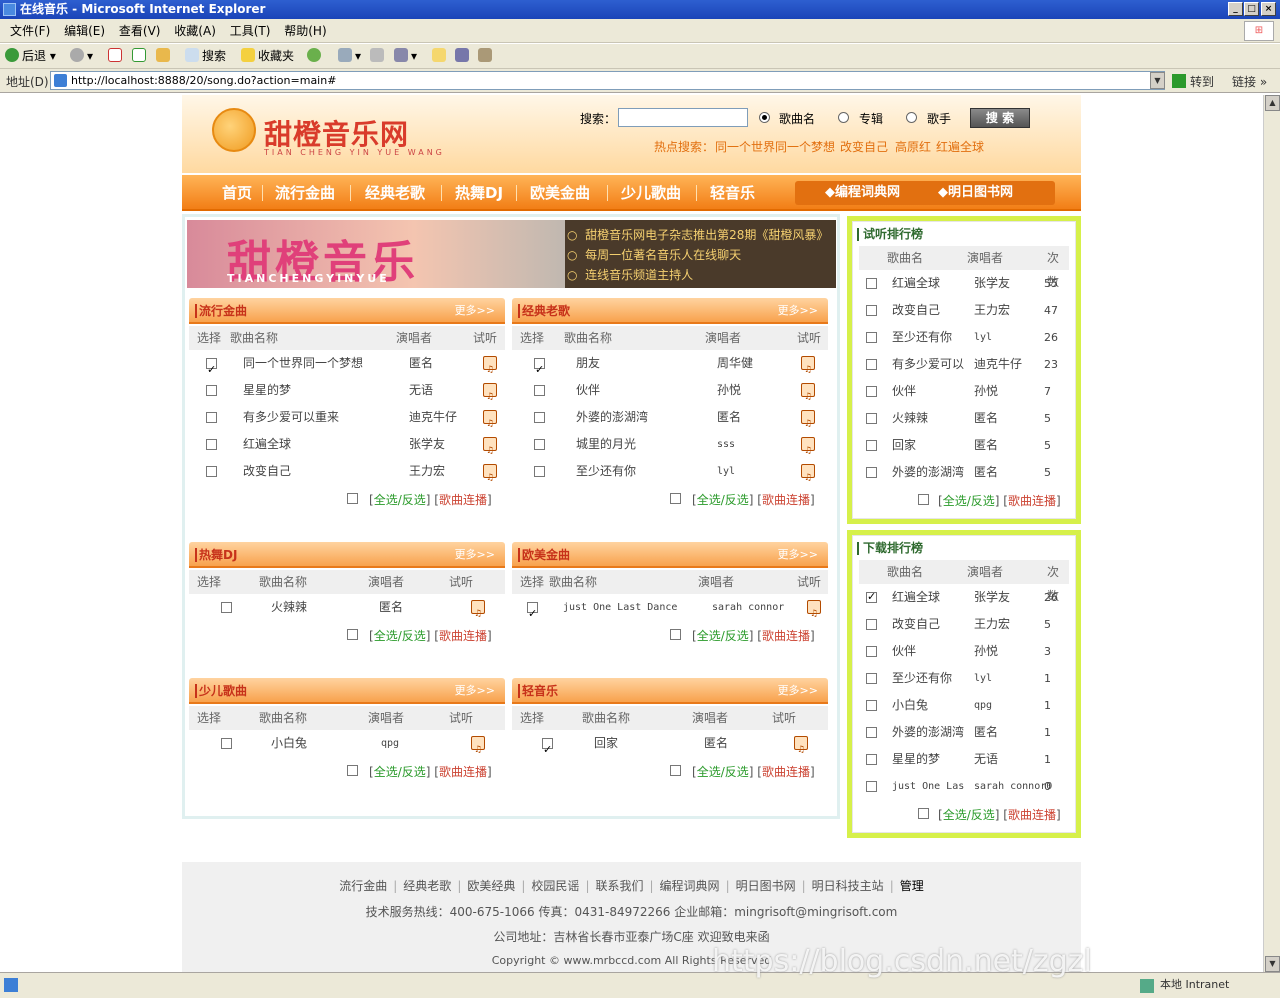 The width and height of the screenshot is (1280, 998). I want to click on messenger-button, so click(463, 56).